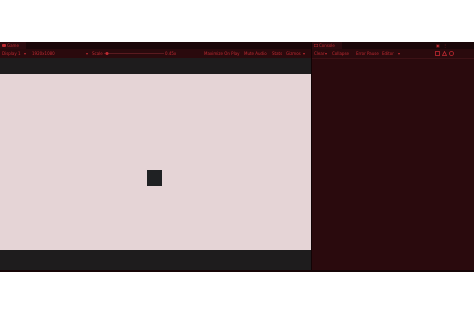 The image size is (474, 316). What do you see at coordinates (155, 66) in the screenshot?
I see `game-letterbox-top` at bounding box center [155, 66].